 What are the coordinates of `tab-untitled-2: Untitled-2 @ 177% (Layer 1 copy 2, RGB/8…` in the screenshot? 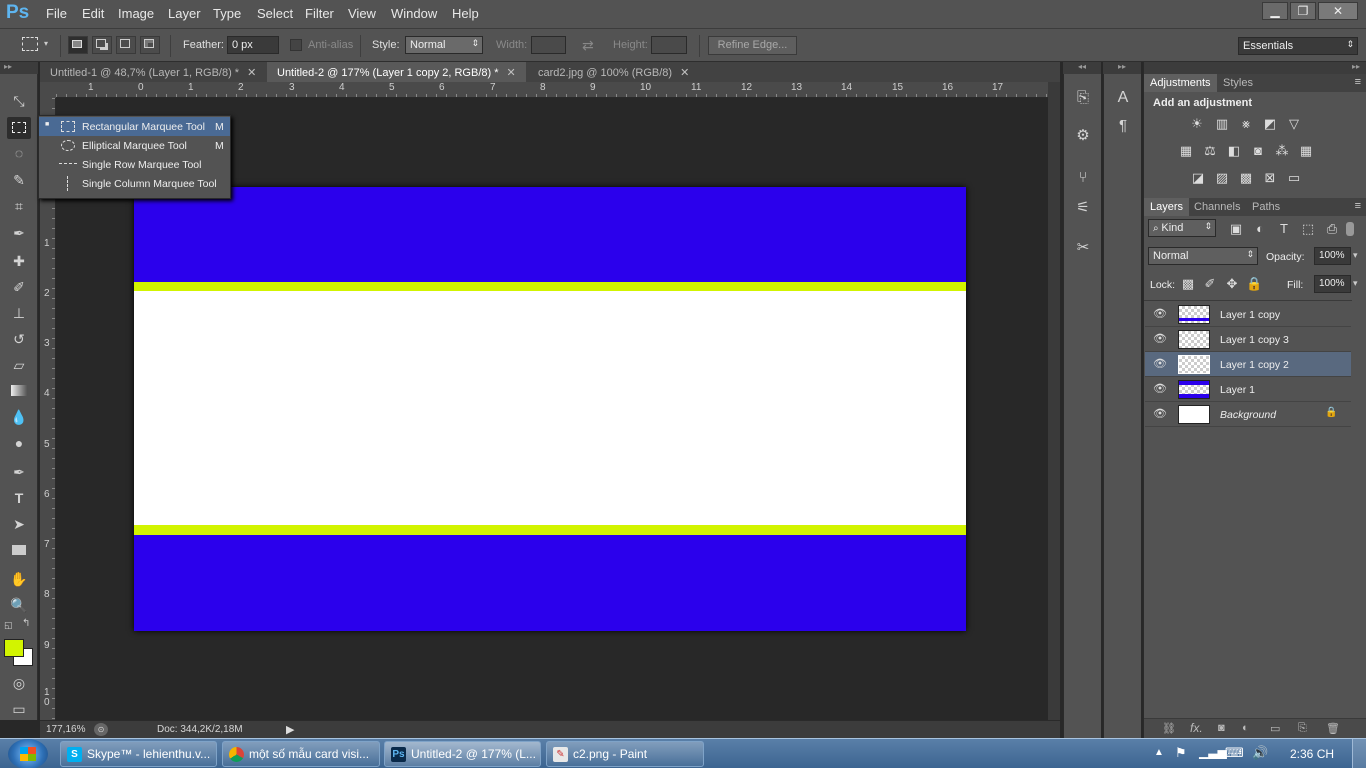 It's located at (396, 72).